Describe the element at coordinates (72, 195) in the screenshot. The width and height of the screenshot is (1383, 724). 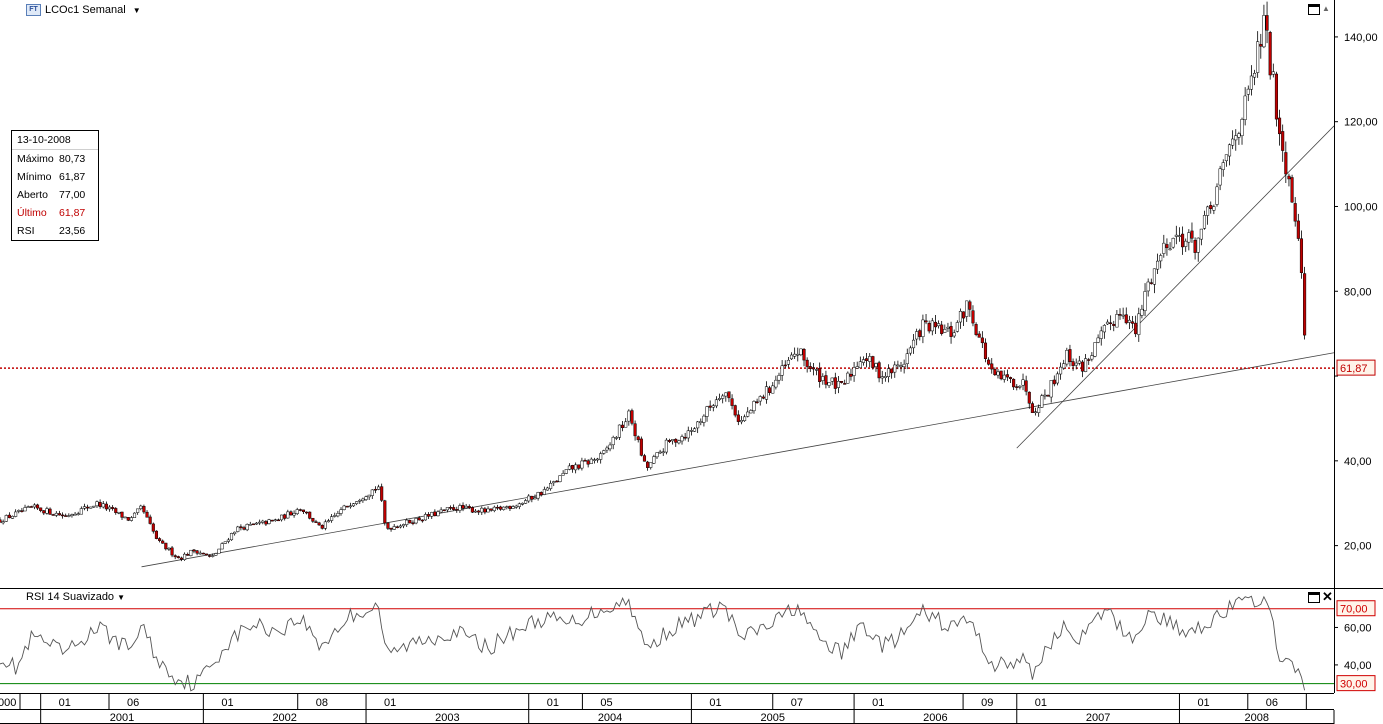
I see `info-value: 77,00` at that location.